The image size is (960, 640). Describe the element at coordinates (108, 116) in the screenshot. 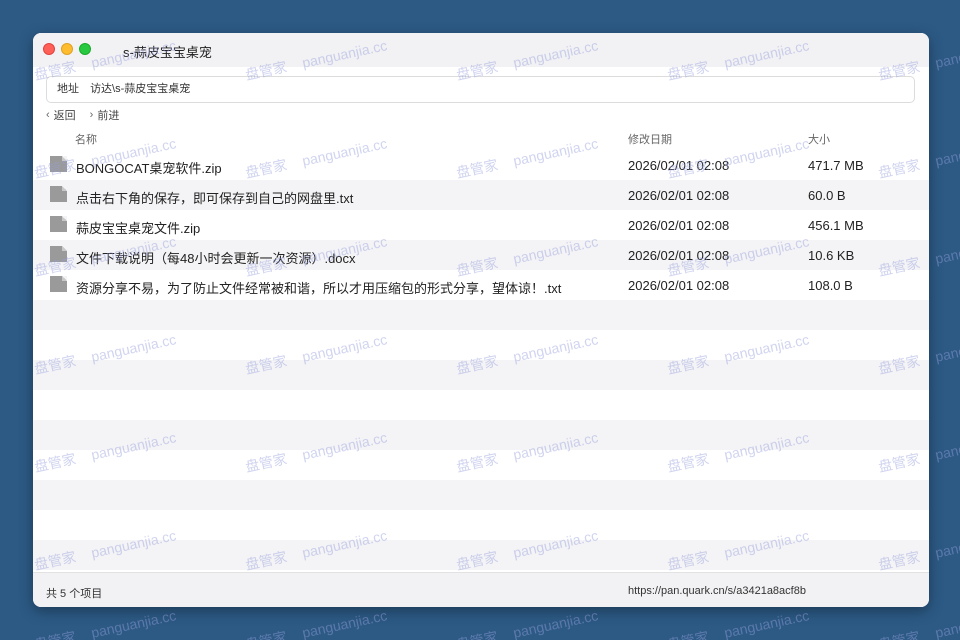

I see `forward-label: 前进` at that location.